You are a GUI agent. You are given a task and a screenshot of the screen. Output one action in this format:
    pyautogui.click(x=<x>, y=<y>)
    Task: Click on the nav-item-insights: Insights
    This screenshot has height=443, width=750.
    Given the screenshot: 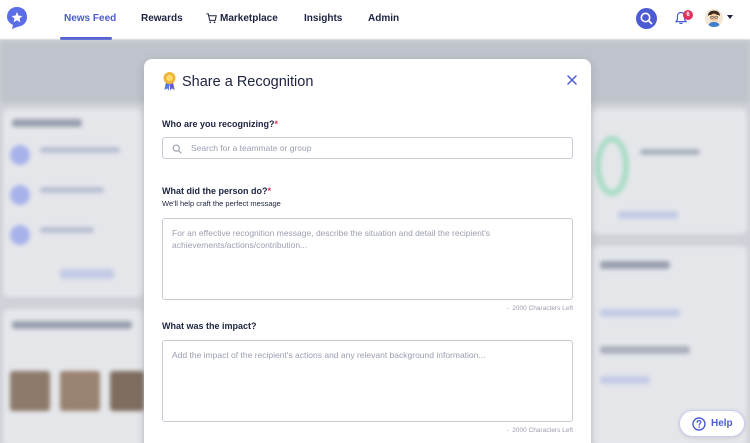 What is the action you would take?
    pyautogui.click(x=323, y=18)
    